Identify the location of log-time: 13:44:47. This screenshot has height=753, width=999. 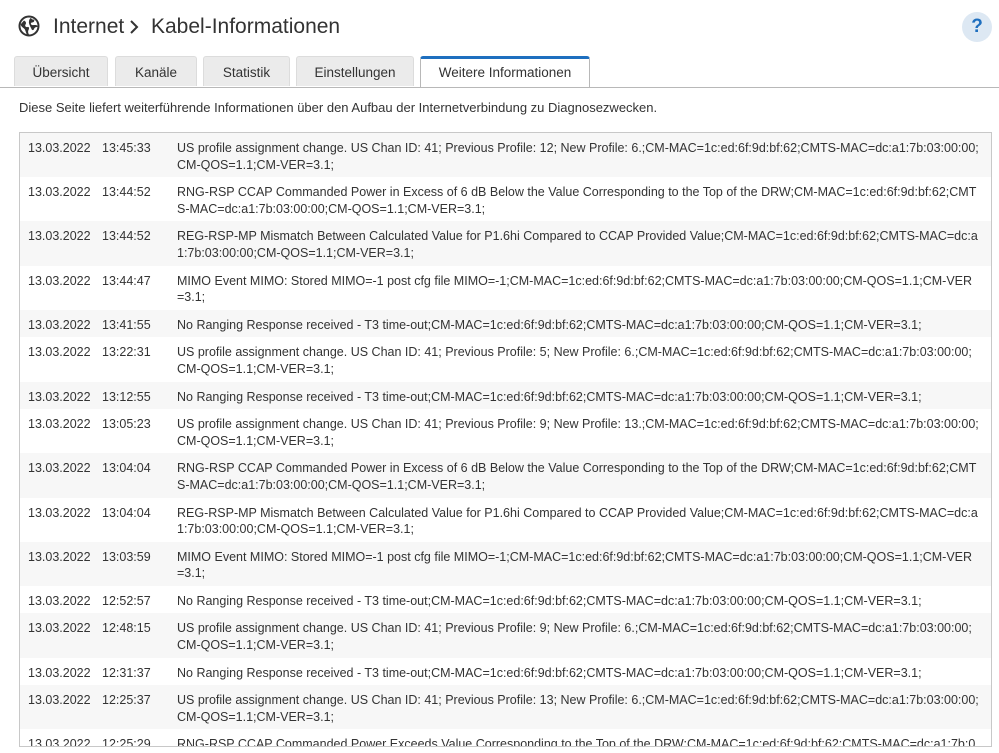
(139, 287).